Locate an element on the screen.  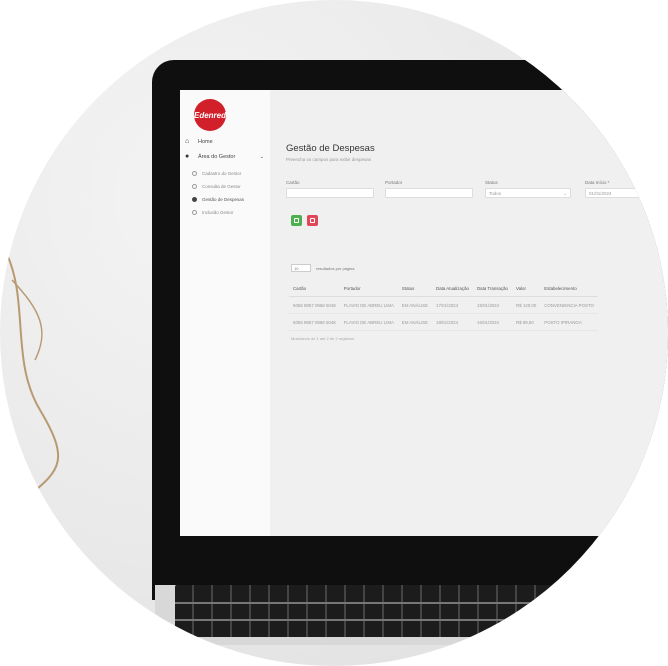
column-header: Data Transação is located at coordinates (492, 288).